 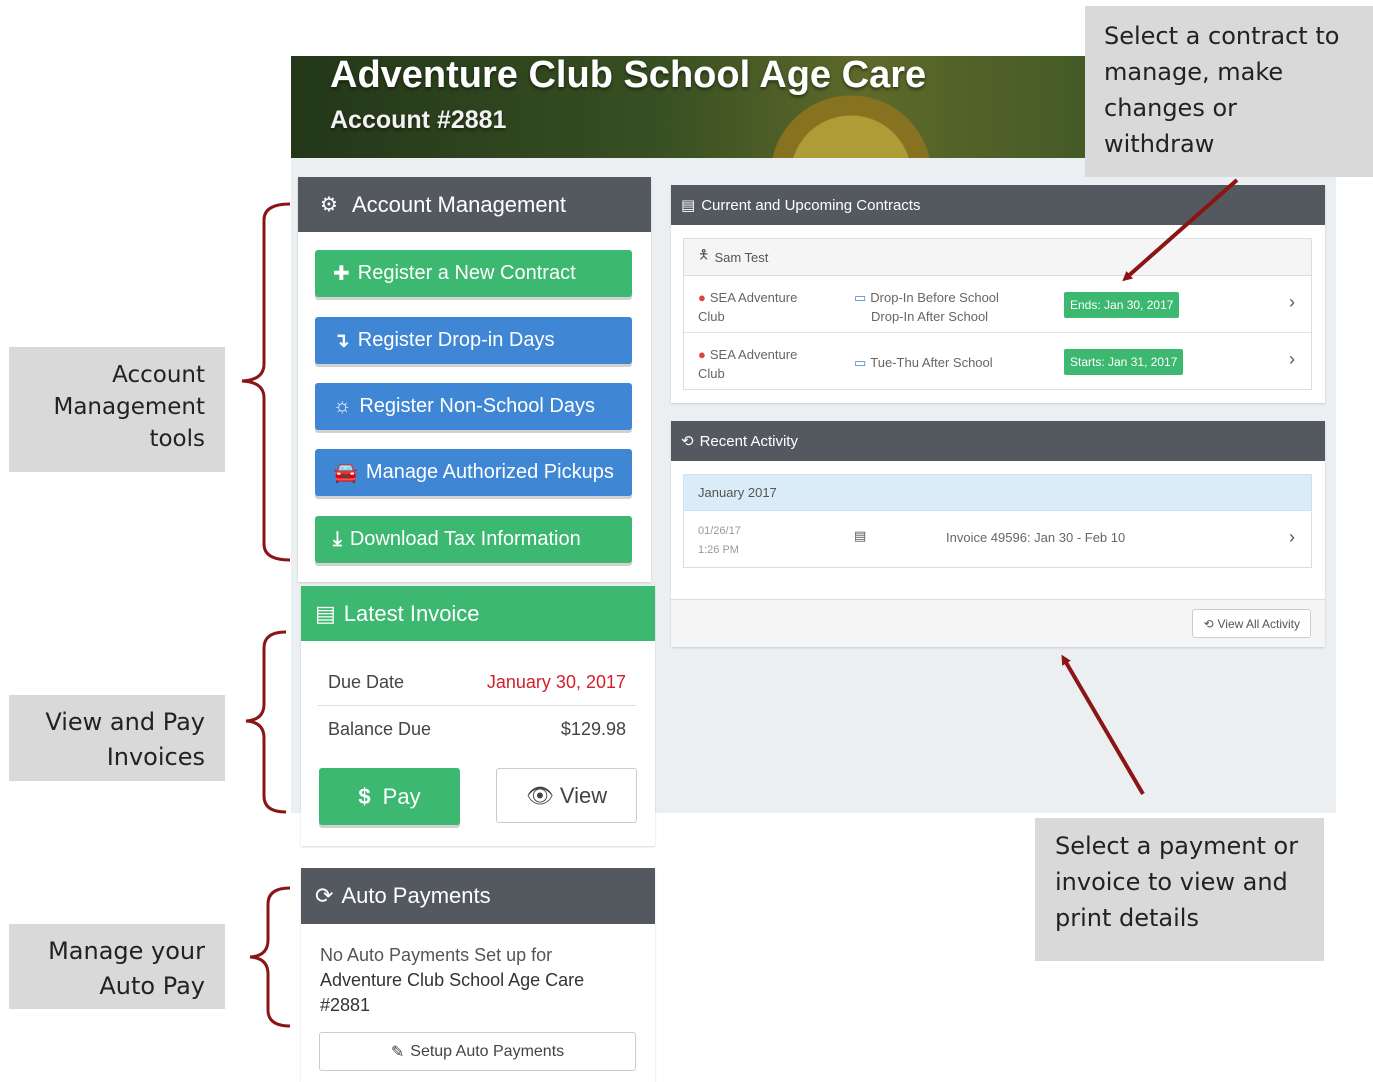 What do you see at coordinates (997, 257) in the screenshot?
I see `child-name-row: 🯅 Sam Test` at bounding box center [997, 257].